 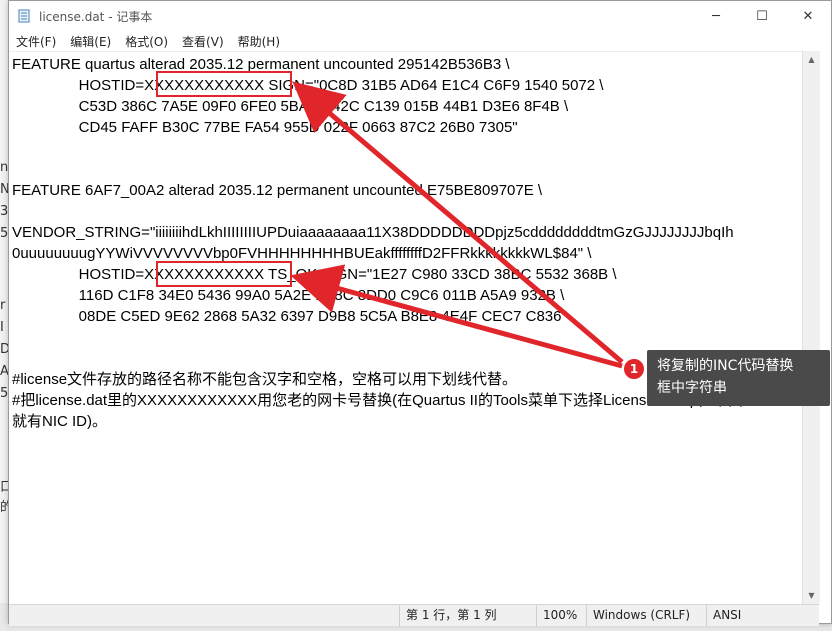 What do you see at coordinates (738, 378) in the screenshot?
I see `annotation-callout: 将复制的INC代码替换 框中字符串` at bounding box center [738, 378].